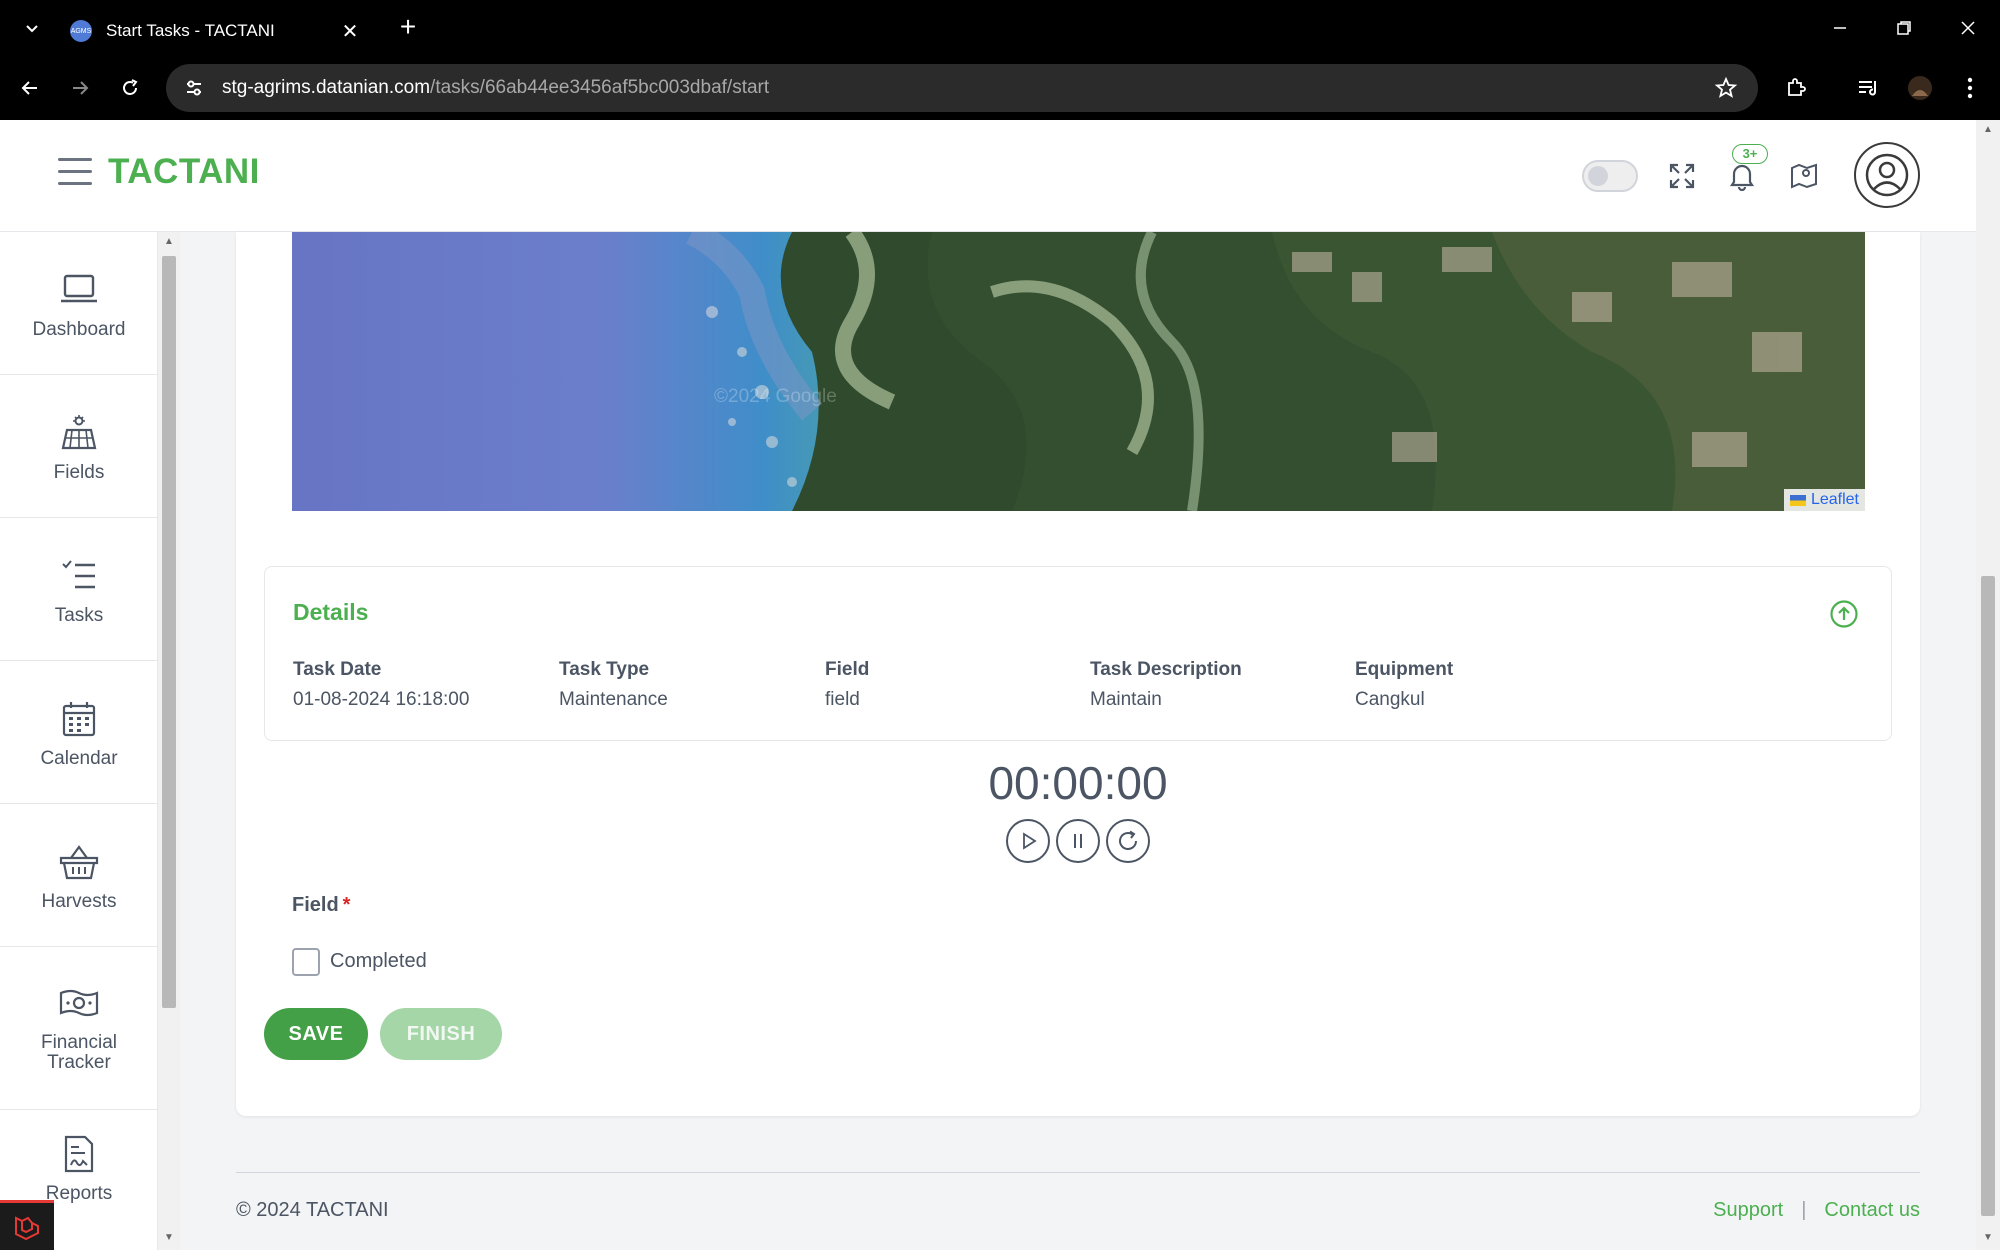  Describe the element at coordinates (190, 30) in the screenshot. I see `tab-title: Start Tasks - TACTANI` at that location.